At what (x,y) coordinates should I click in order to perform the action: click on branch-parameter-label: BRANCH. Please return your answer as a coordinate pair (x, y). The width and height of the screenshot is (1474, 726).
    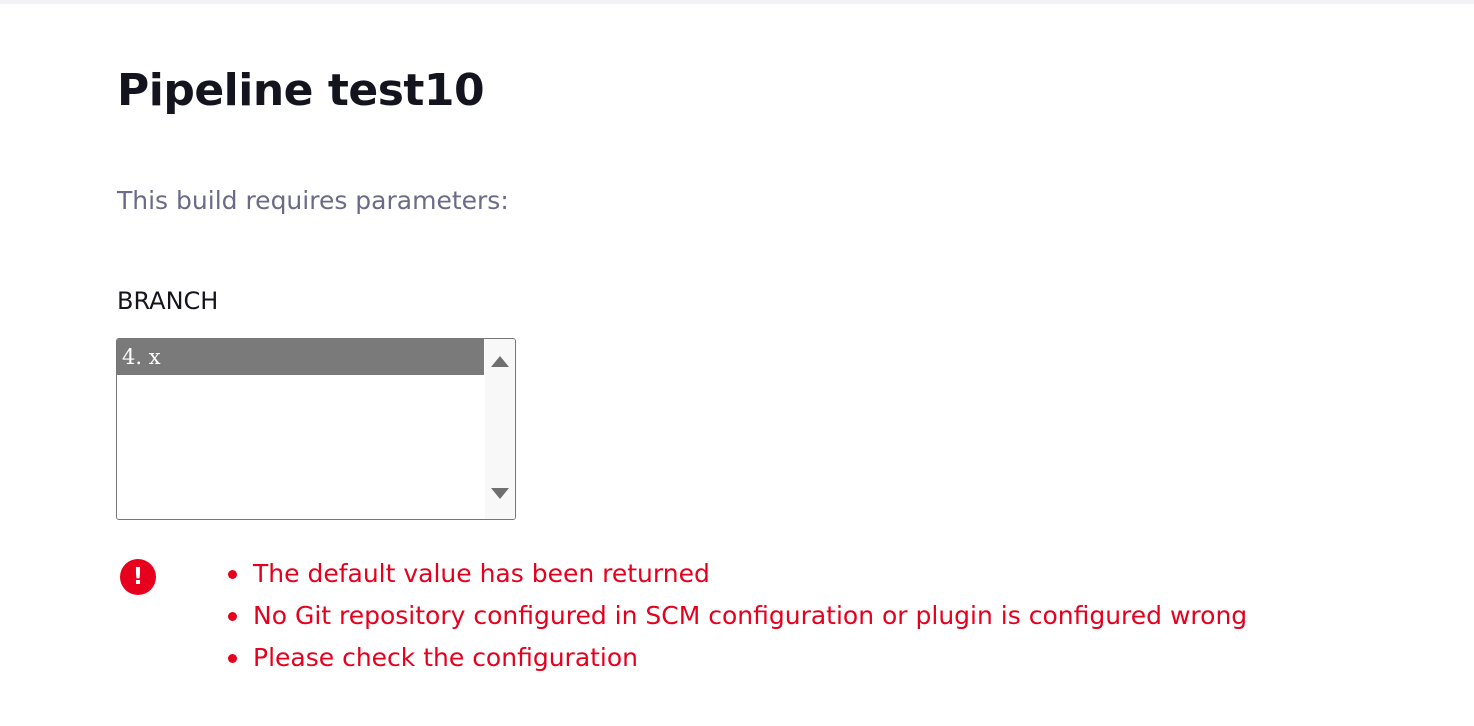
    Looking at the image, I should click on (168, 301).